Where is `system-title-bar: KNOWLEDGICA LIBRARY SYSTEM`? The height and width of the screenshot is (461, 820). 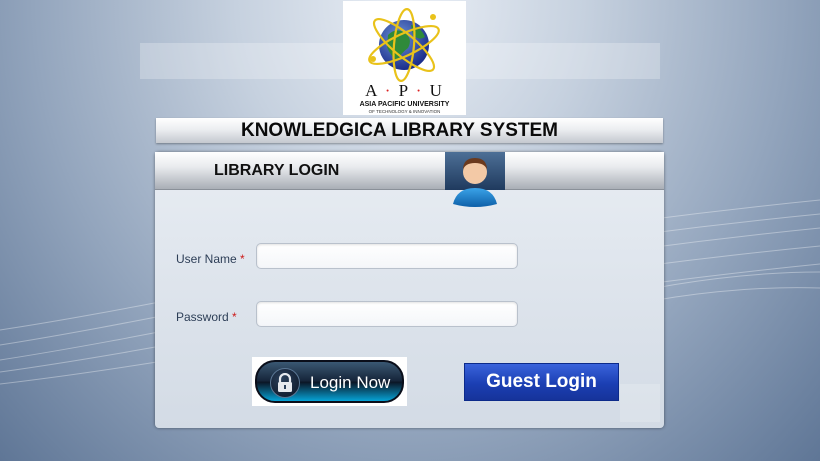
system-title-bar: KNOWLEDGICA LIBRARY SYSTEM is located at coordinates (409, 130).